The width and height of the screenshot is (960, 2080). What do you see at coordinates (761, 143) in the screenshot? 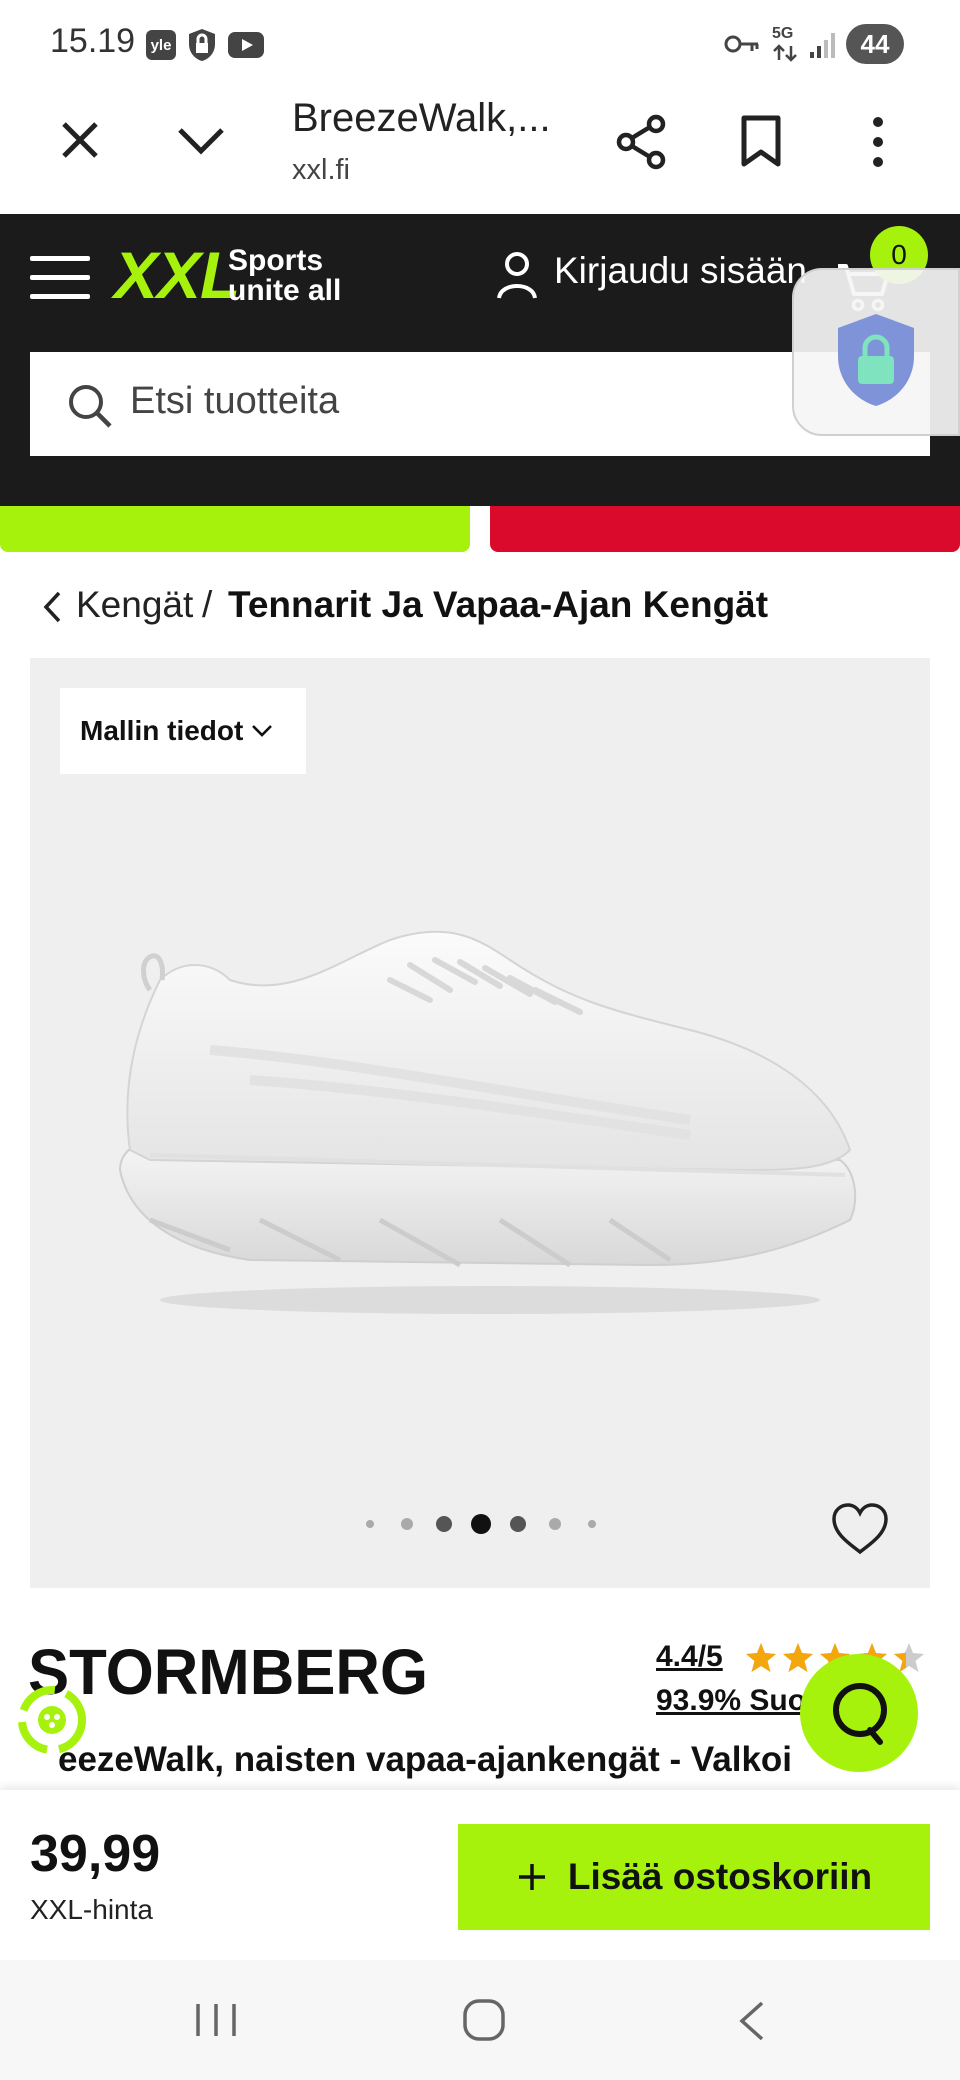
I see `bookmark-icon` at bounding box center [761, 143].